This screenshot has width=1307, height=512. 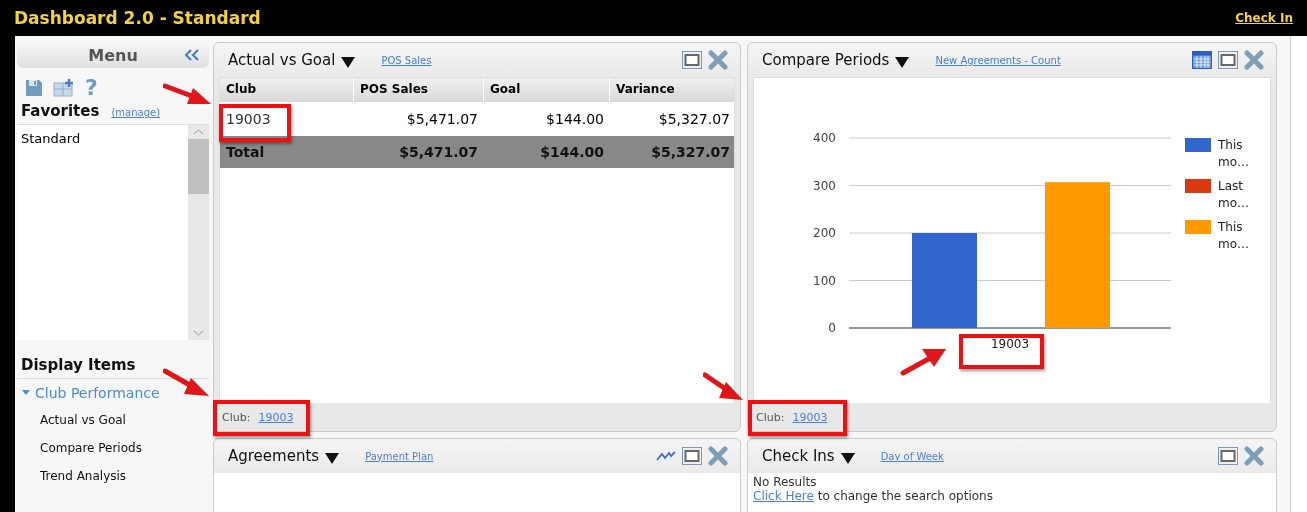 What do you see at coordinates (113, 421) in the screenshot?
I see `tree-child-item: Actual vs Goal` at bounding box center [113, 421].